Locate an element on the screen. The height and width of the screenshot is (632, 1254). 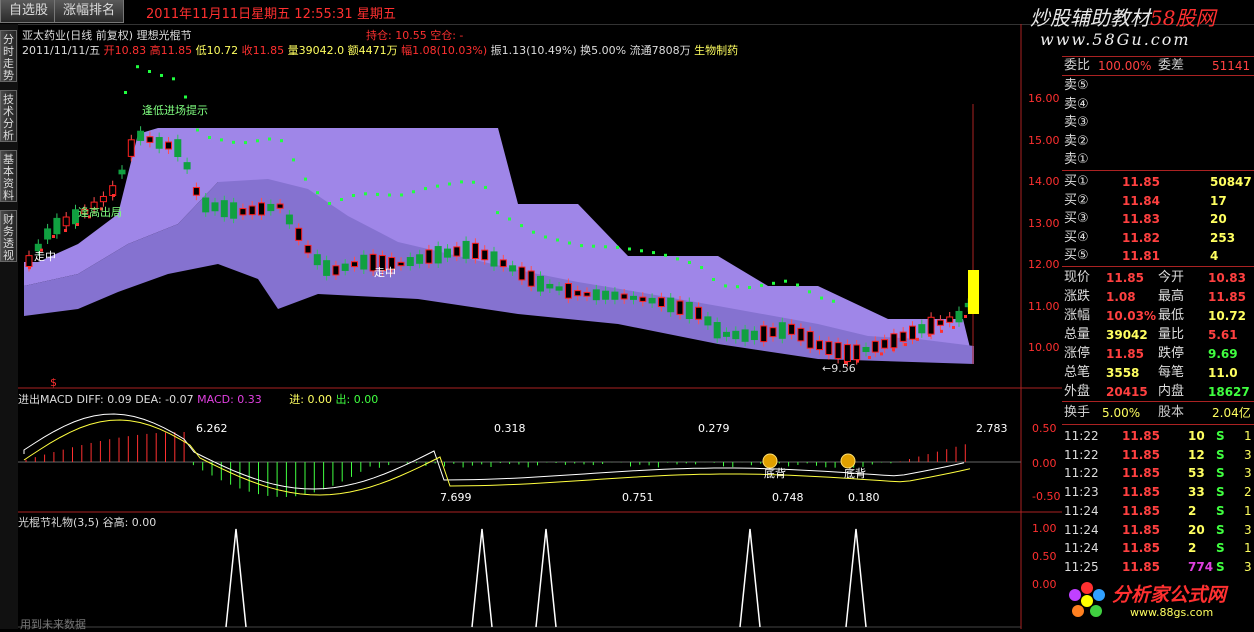
ratio-label: 委比 is located at coordinates (1077, 65).